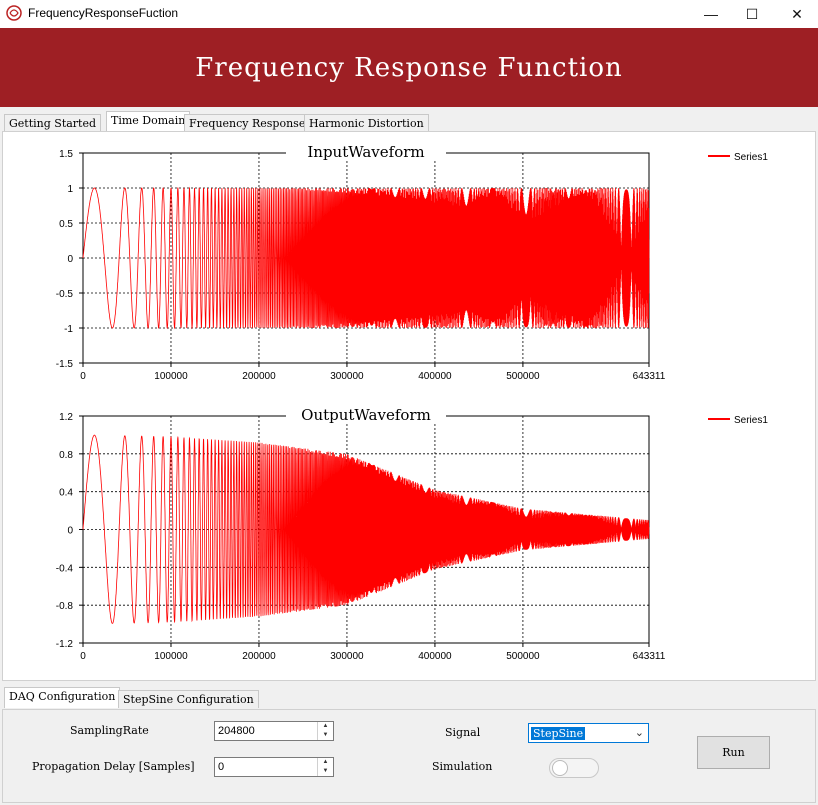 This screenshot has width=818, height=805. What do you see at coordinates (66, 224) in the screenshot?
I see `y-tick-label: 0.5` at bounding box center [66, 224].